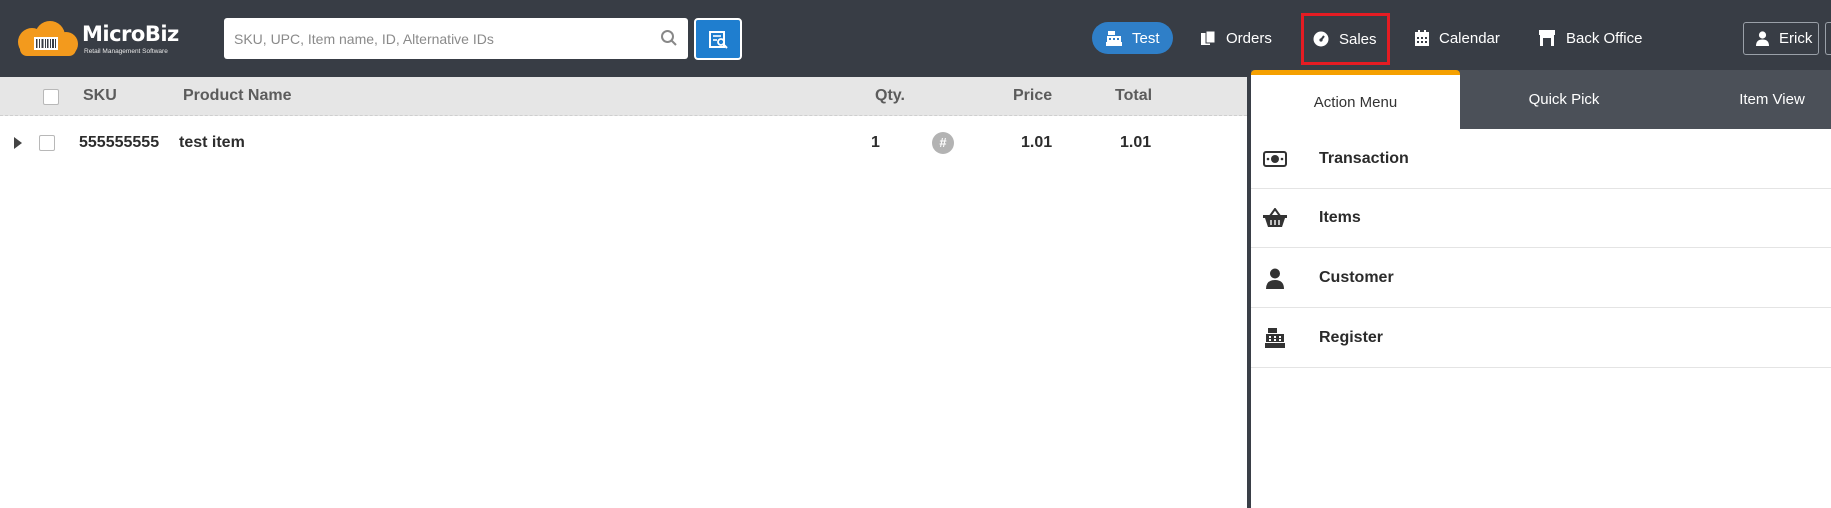 Image resolution: width=1831 pixels, height=508 pixels. Describe the element at coordinates (1133, 96) in the screenshot. I see `column-header-total: Total` at that location.